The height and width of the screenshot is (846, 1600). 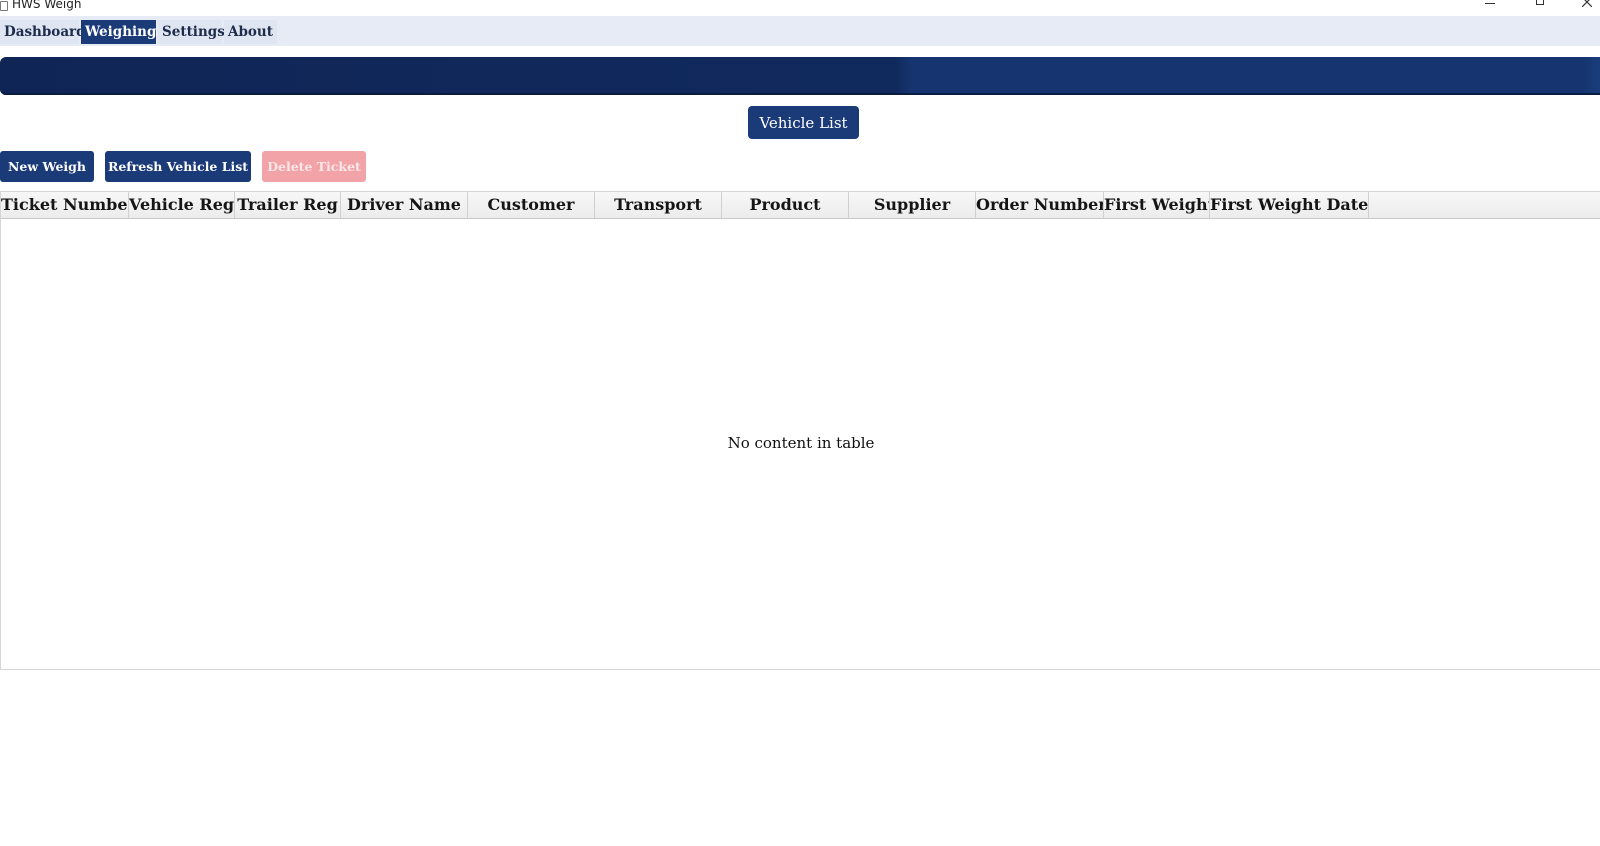 What do you see at coordinates (803, 122) in the screenshot?
I see `vehicle-list-button: Vehicle List` at bounding box center [803, 122].